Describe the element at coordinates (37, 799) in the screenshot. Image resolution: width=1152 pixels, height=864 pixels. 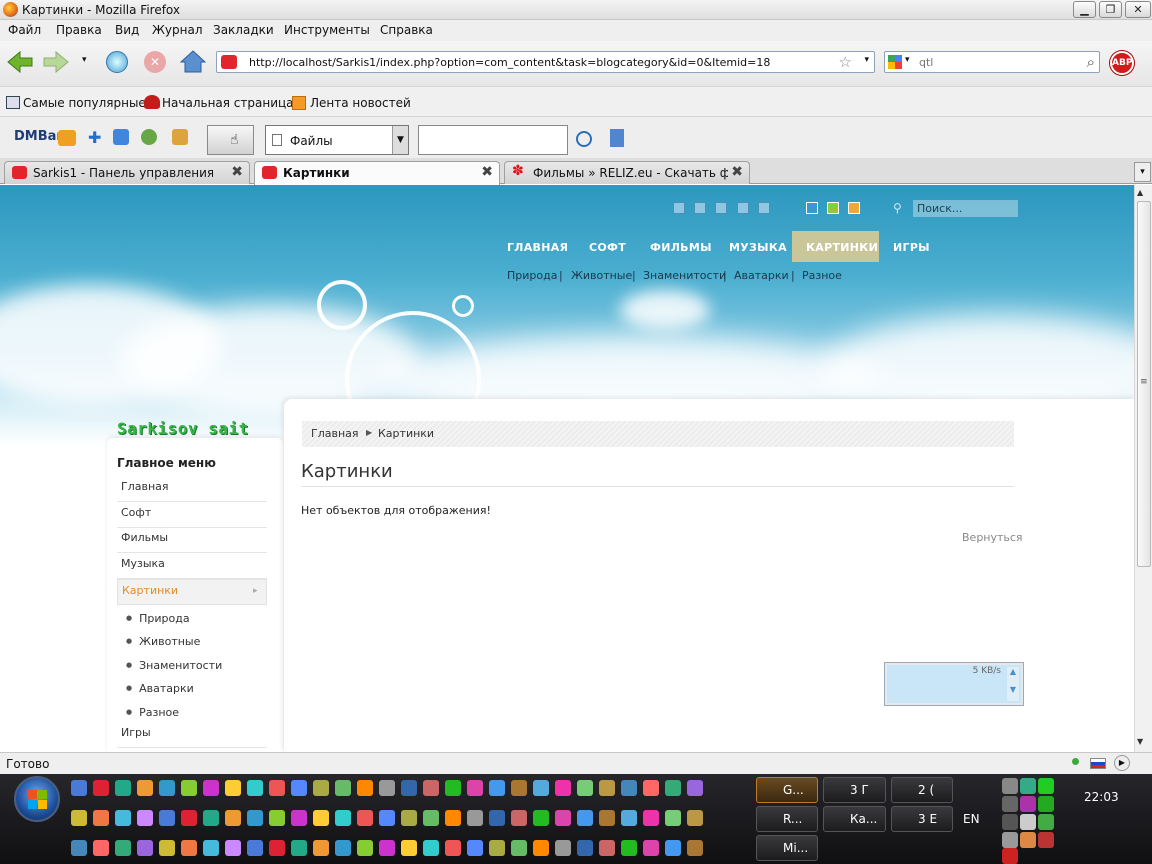
I see `start-orb-icon` at that location.